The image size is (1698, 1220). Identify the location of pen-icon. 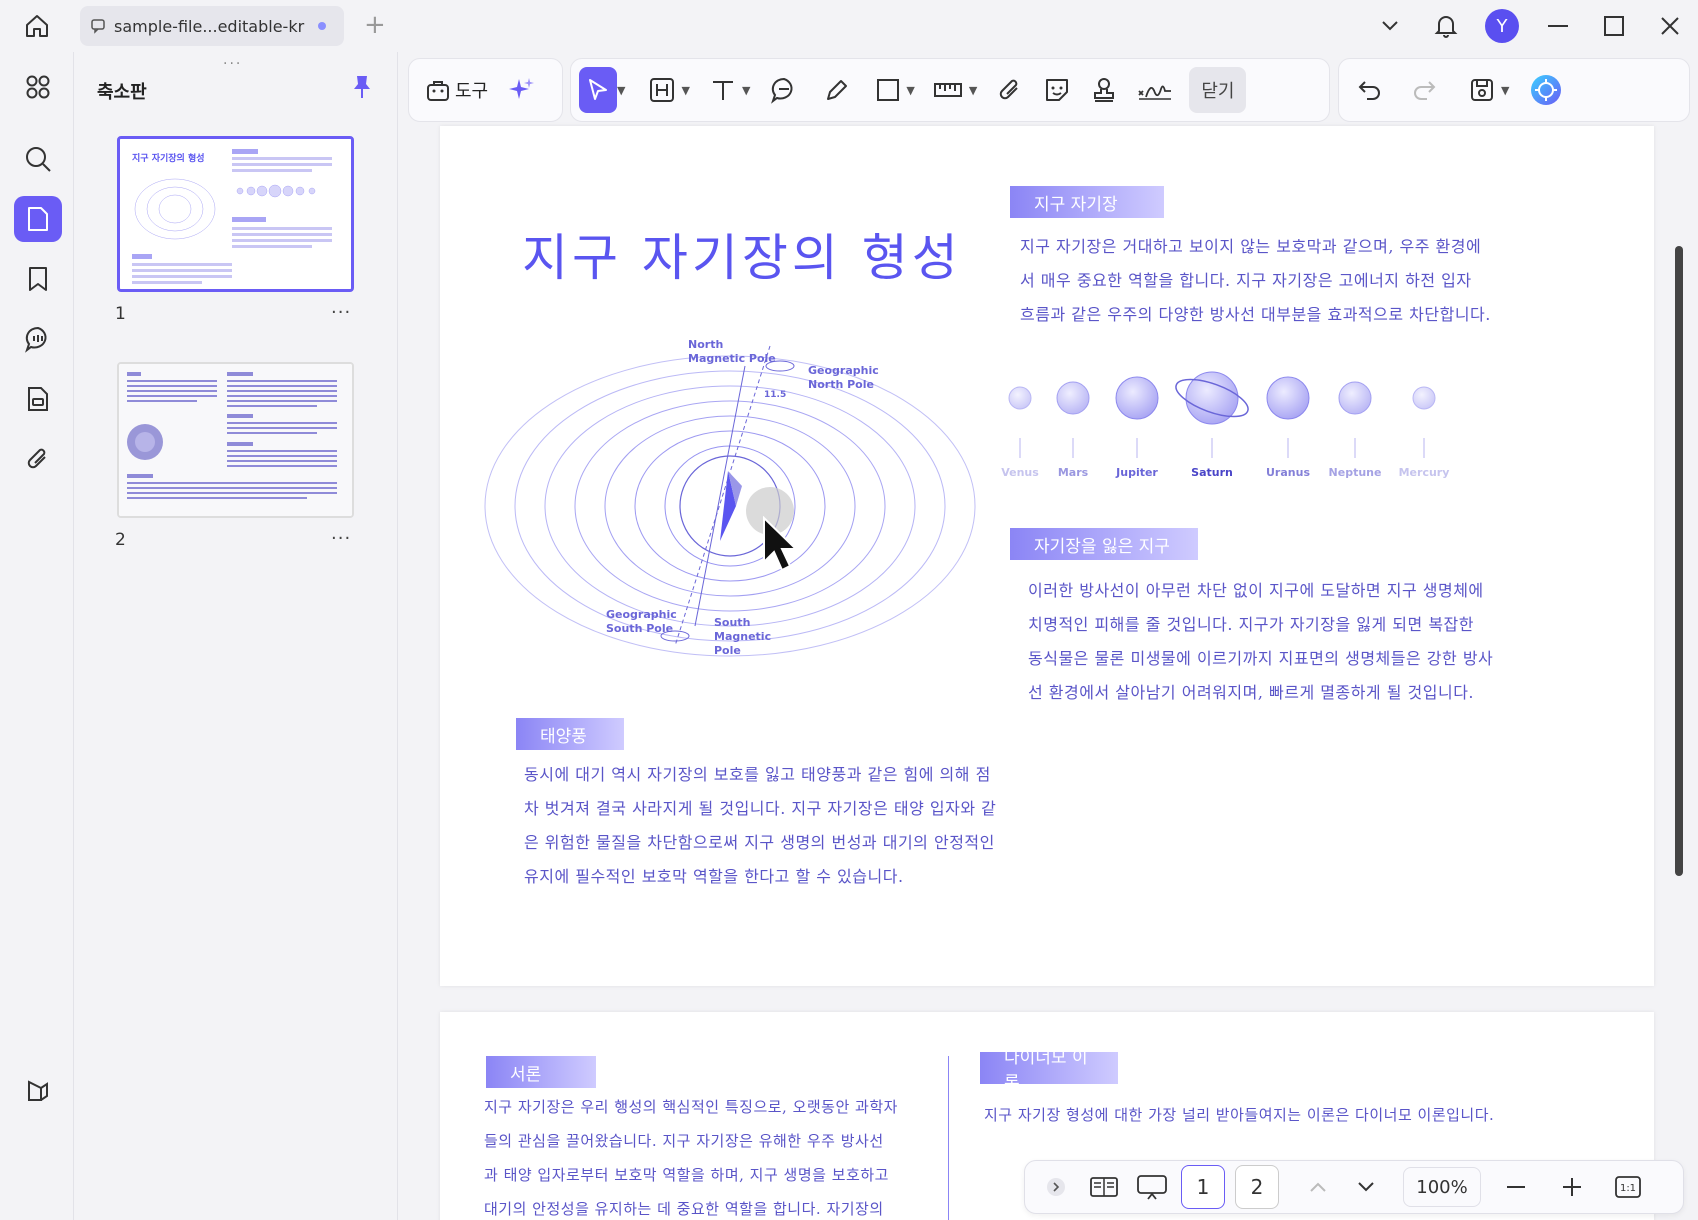
(837, 90).